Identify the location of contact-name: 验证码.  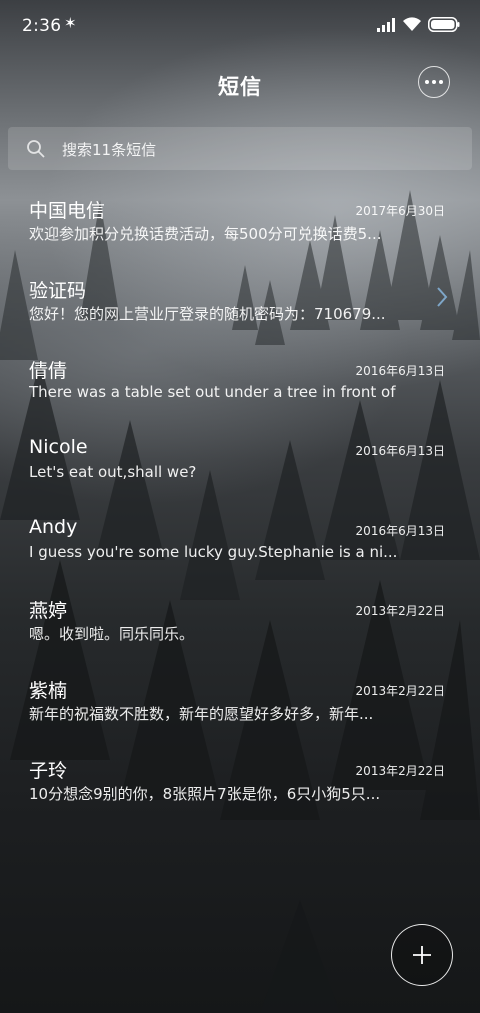
(58, 291).